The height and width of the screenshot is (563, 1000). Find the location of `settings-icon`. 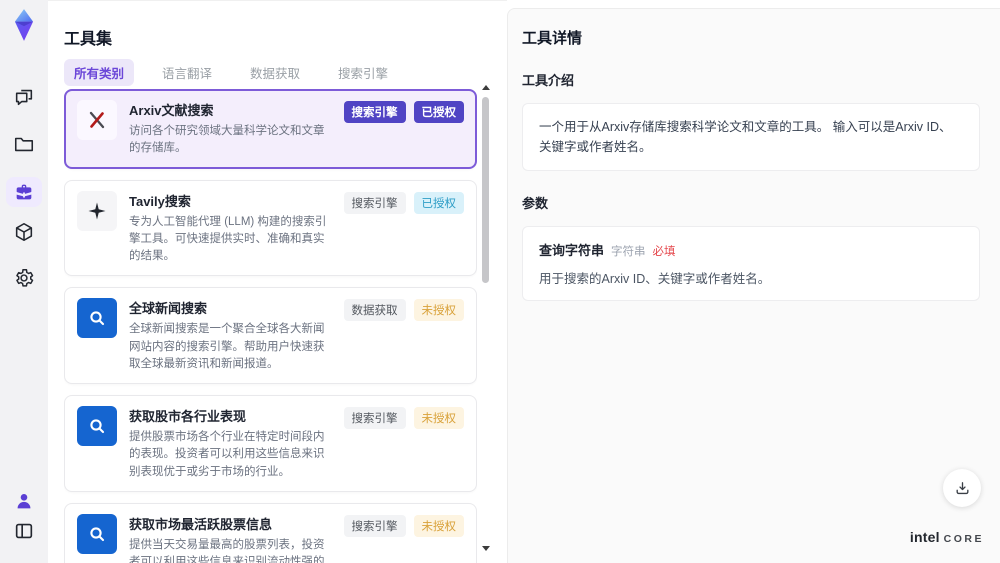

settings-icon is located at coordinates (24, 278).